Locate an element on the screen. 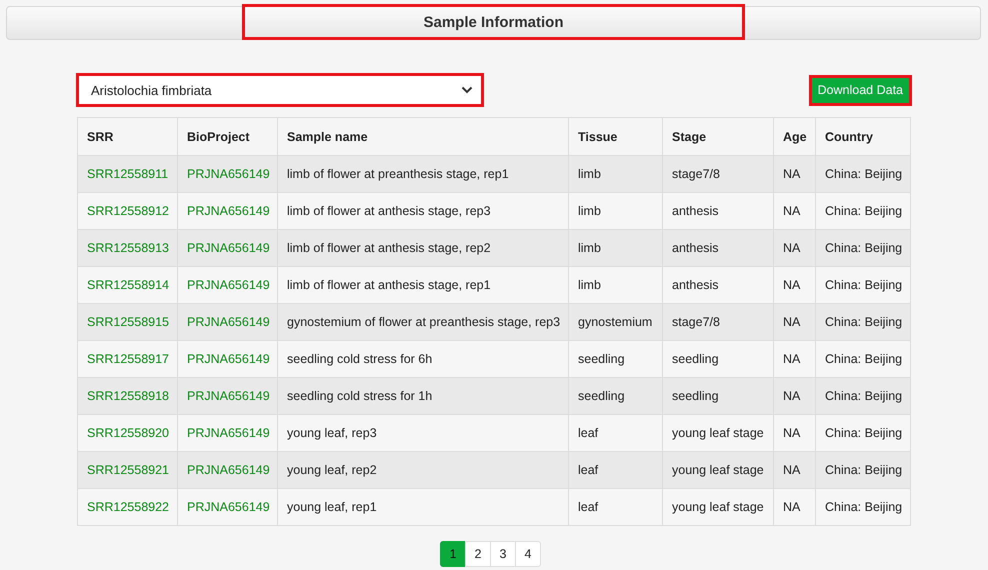 This screenshot has height=570, width=988. table-cell: limb of flower at anthesis stage, rep3 is located at coordinates (423, 211).